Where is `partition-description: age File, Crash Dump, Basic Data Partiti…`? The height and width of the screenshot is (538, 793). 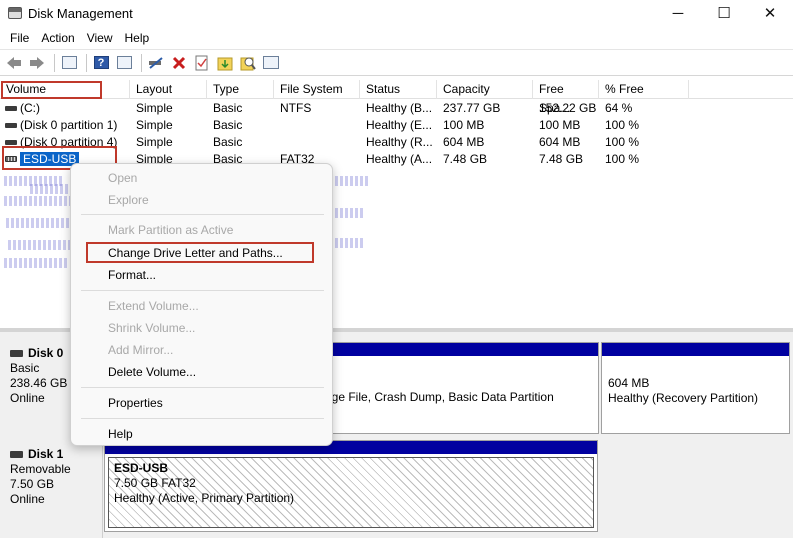
partition-description: age File, Crash Dump, Basic Data Partiti… is located at coordinates (439, 397).